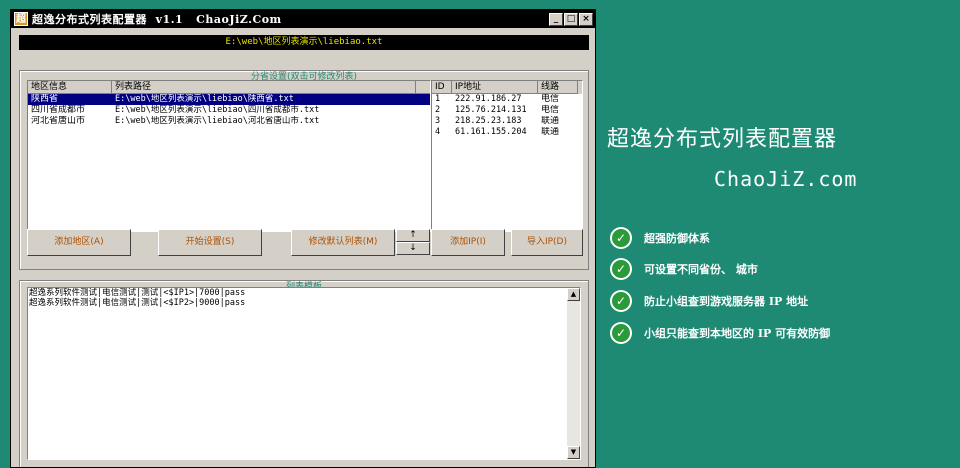  What do you see at coordinates (217, 110) in the screenshot?
I see `path-cell: E:\web\地区列表演示\liebiao\四川省成都市.txt` at bounding box center [217, 110].